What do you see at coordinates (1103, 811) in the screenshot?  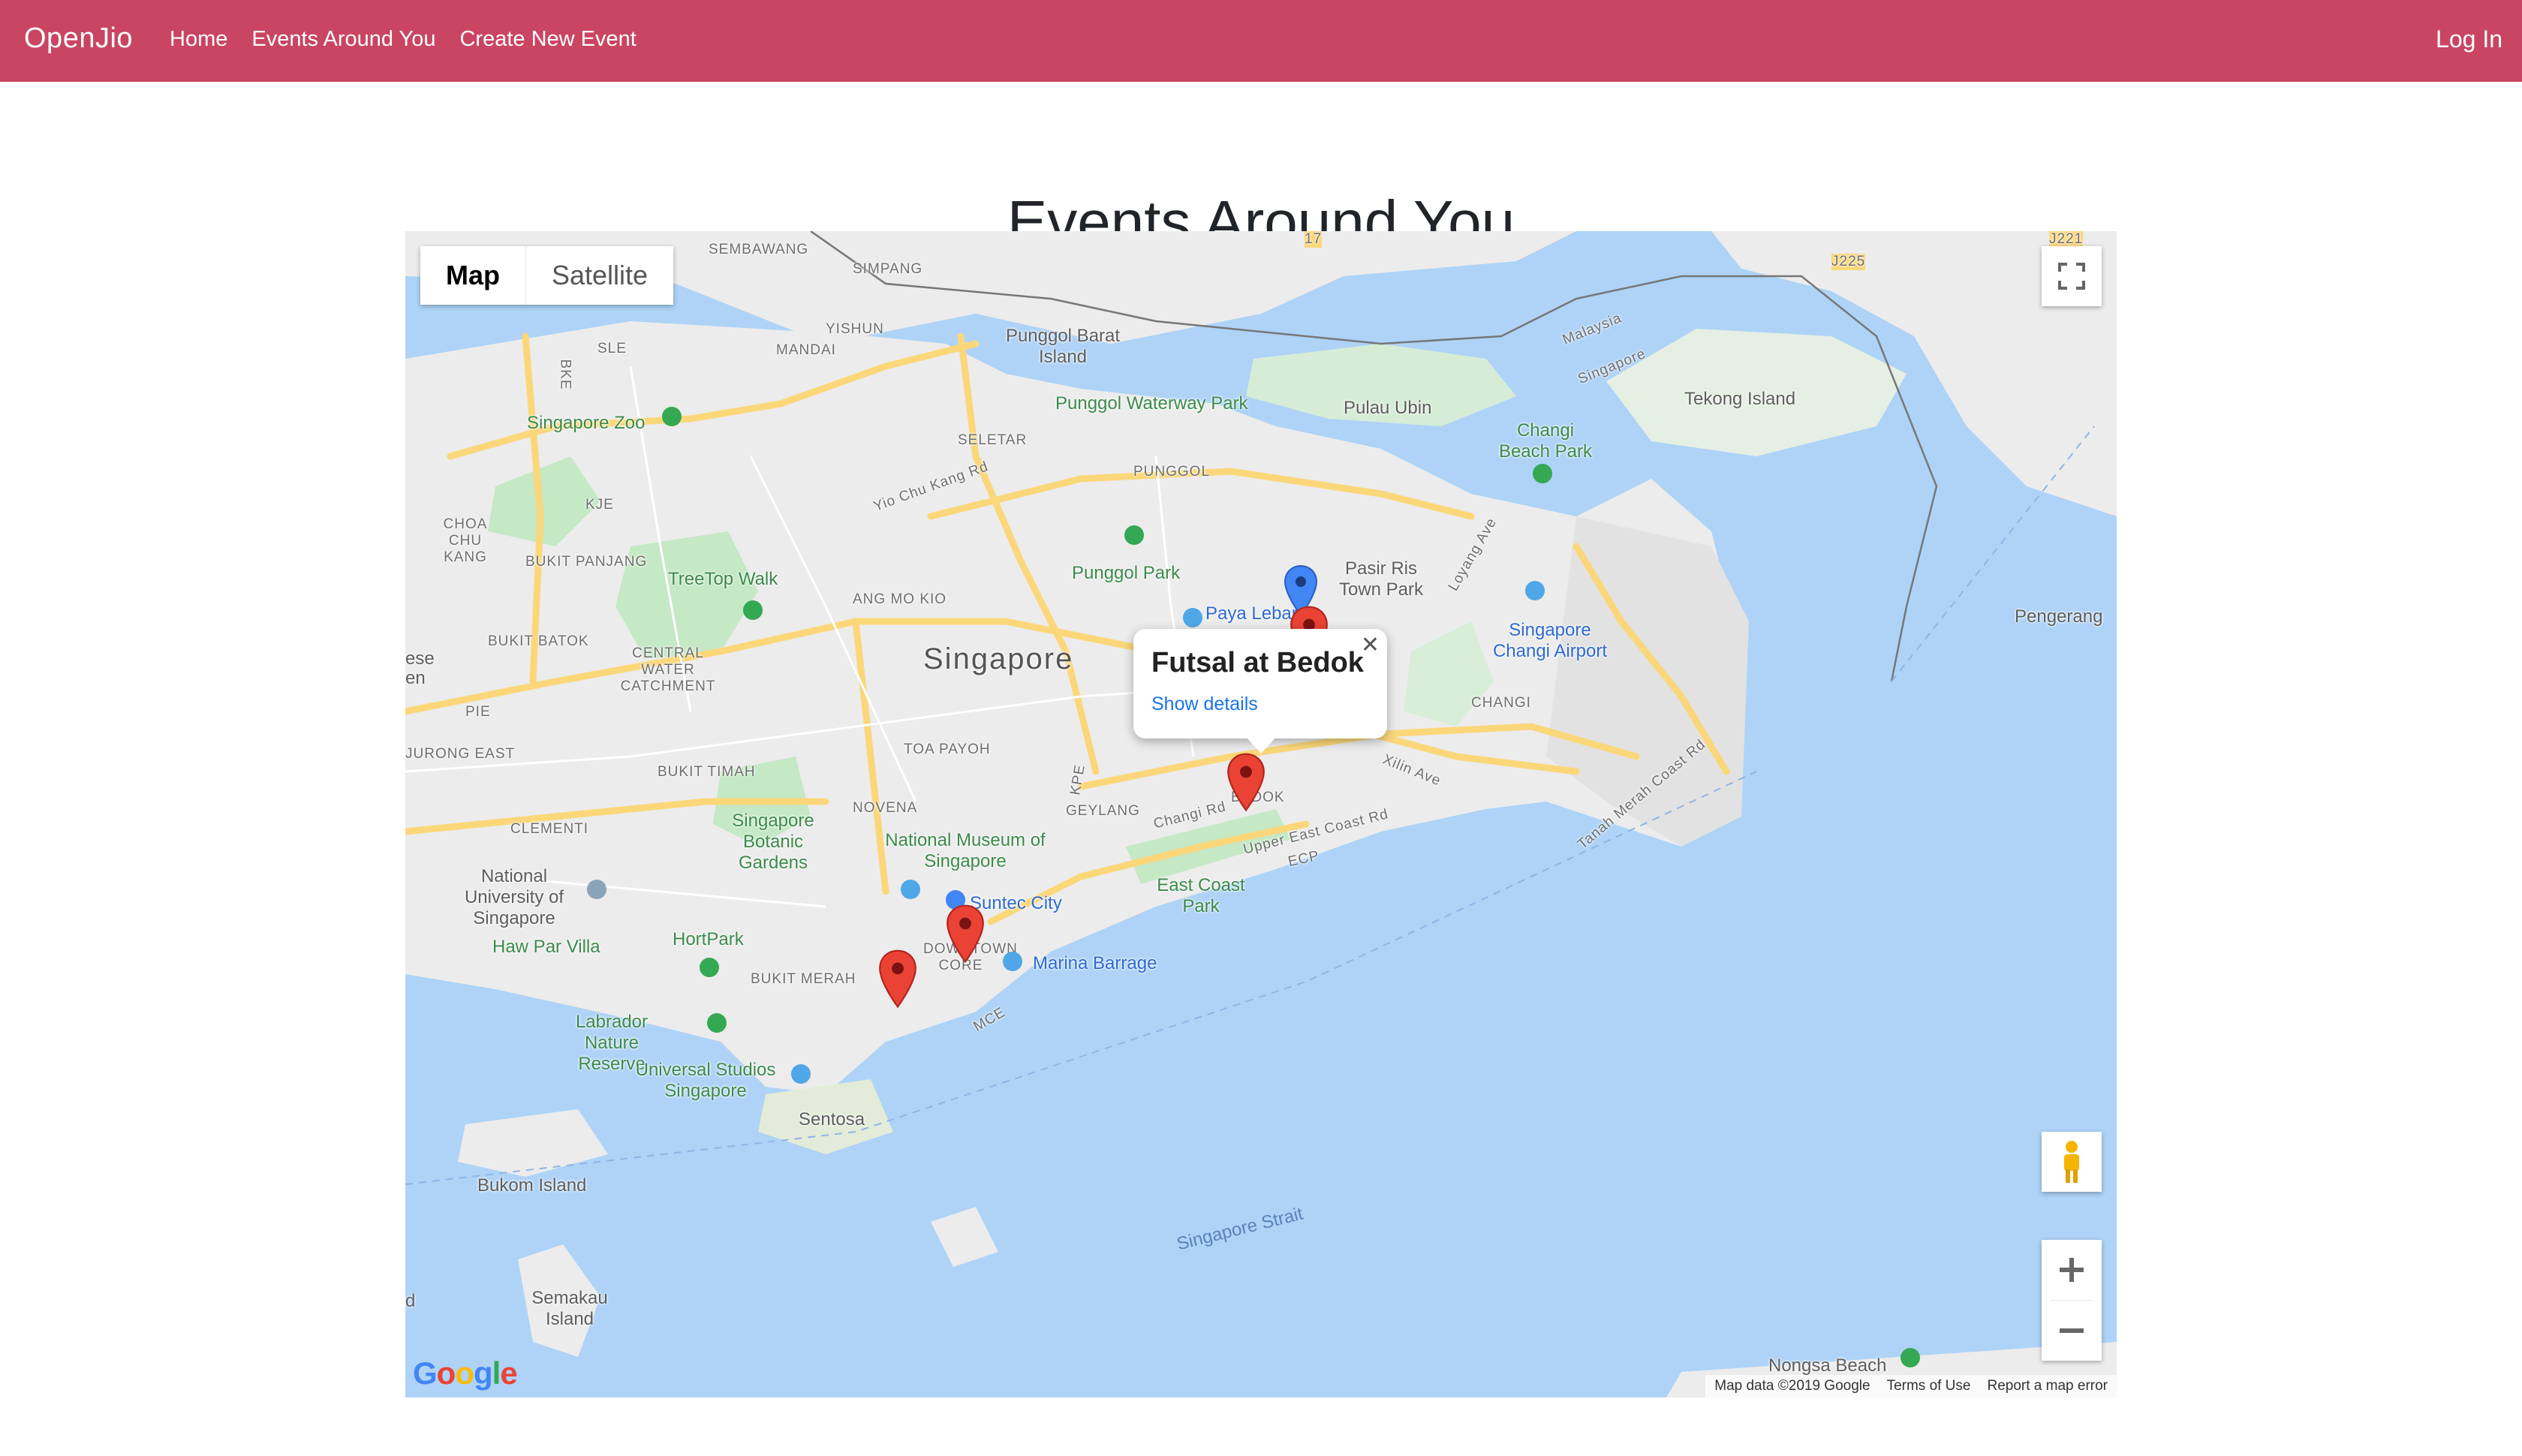 I see `map-label-geylang: GEYLANG` at bounding box center [1103, 811].